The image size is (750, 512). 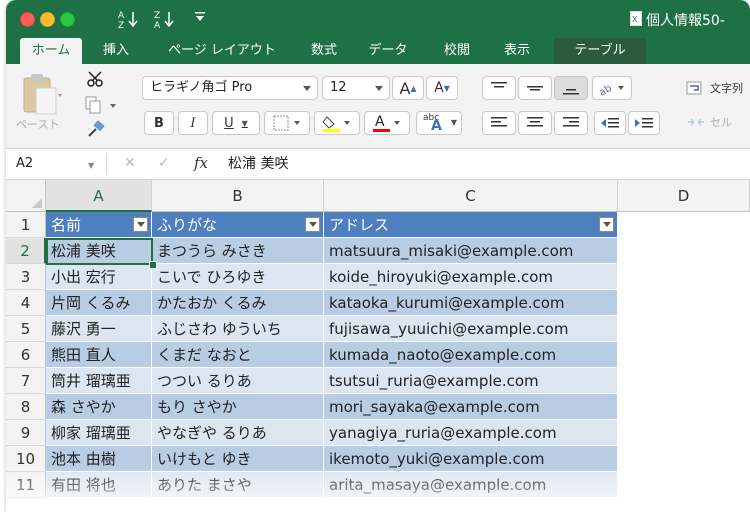 I want to click on table-cell: 柳家 瑠璃亜, so click(x=99, y=433).